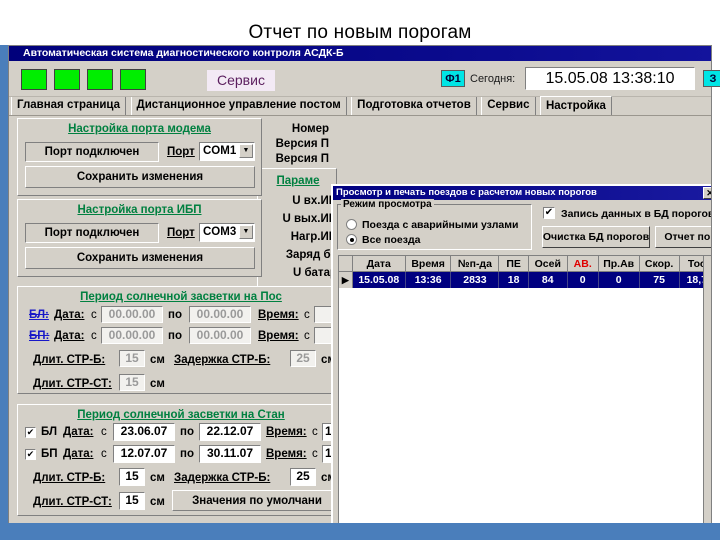 The width and height of the screenshot is (720, 540). I want to click on train-report-button: Отчет по поезду, so click(683, 237).